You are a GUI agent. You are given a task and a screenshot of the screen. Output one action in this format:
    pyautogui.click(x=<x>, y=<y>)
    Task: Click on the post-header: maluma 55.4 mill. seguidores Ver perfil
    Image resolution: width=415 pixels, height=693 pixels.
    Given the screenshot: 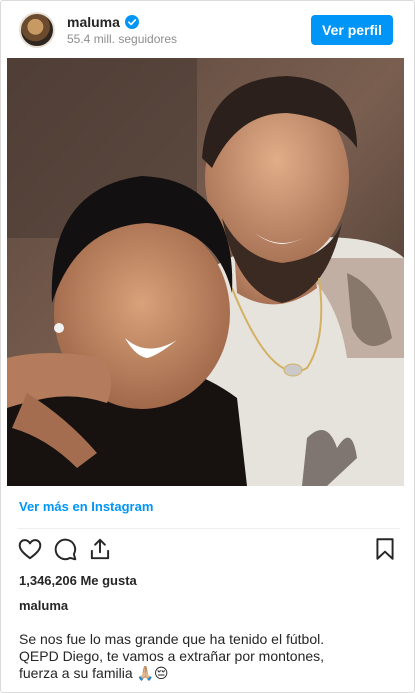 What is the action you would take?
    pyautogui.click(x=207, y=29)
    